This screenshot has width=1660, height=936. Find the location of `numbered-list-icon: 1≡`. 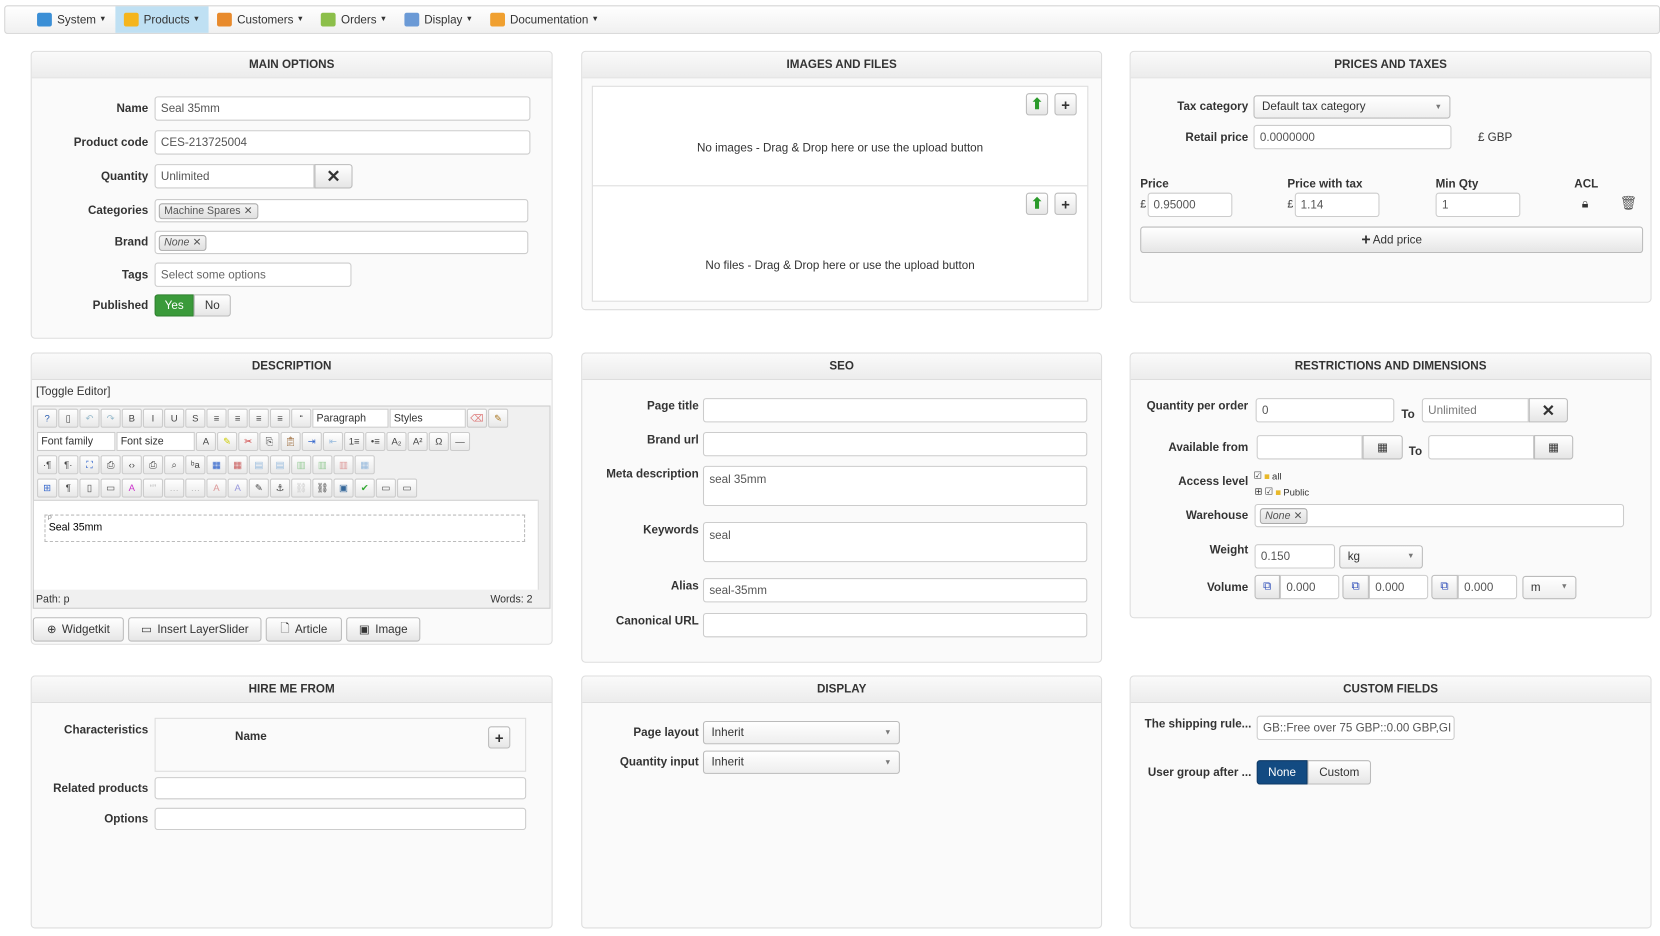

numbered-list-icon: 1≡ is located at coordinates (354, 441).